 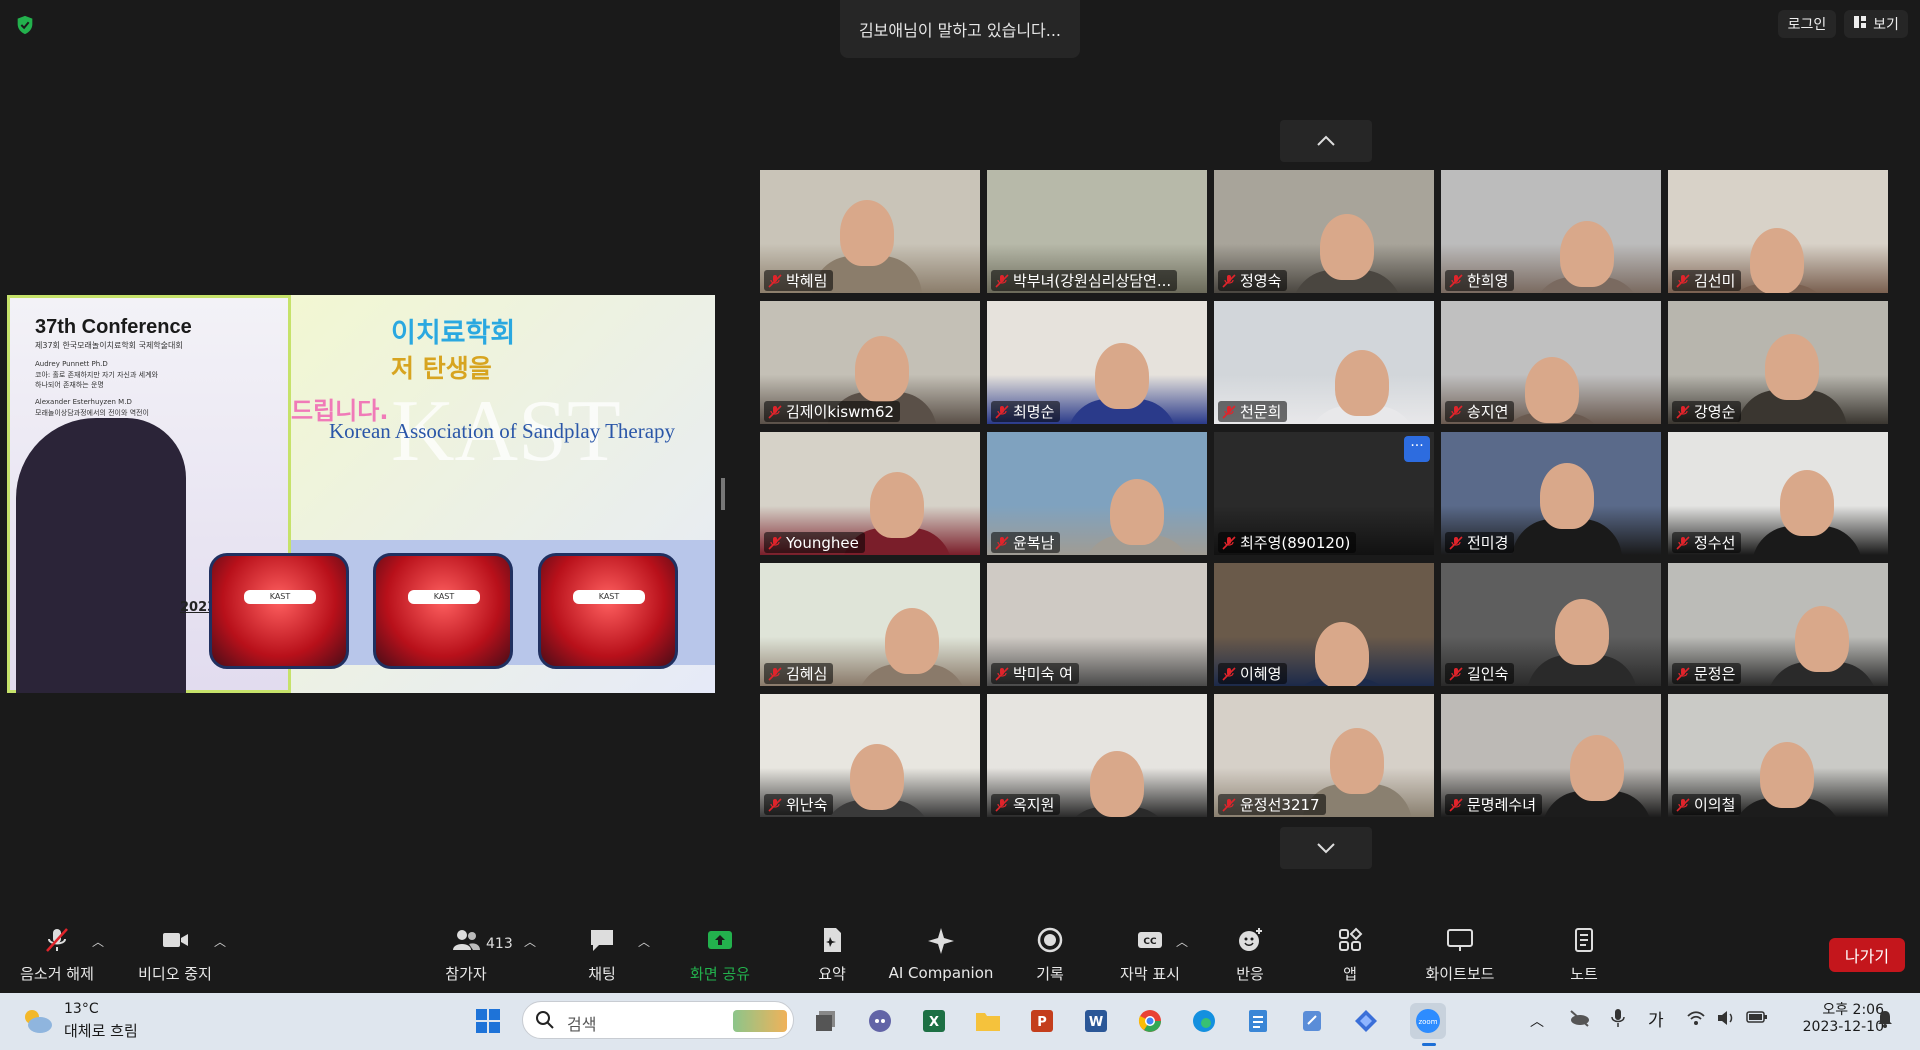 I want to click on captions-options-caret-icon: ︿, so click(x=1182, y=941).